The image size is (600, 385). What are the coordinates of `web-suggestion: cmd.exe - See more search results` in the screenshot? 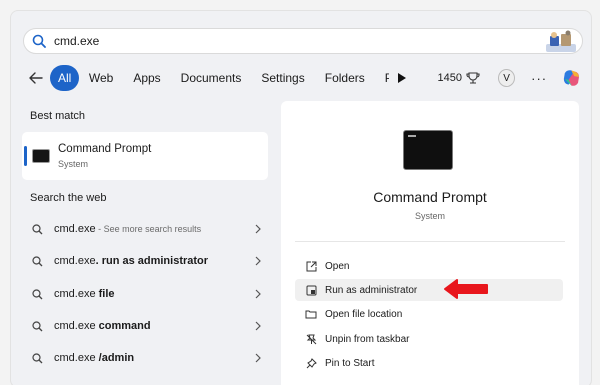 It's located at (145, 229).